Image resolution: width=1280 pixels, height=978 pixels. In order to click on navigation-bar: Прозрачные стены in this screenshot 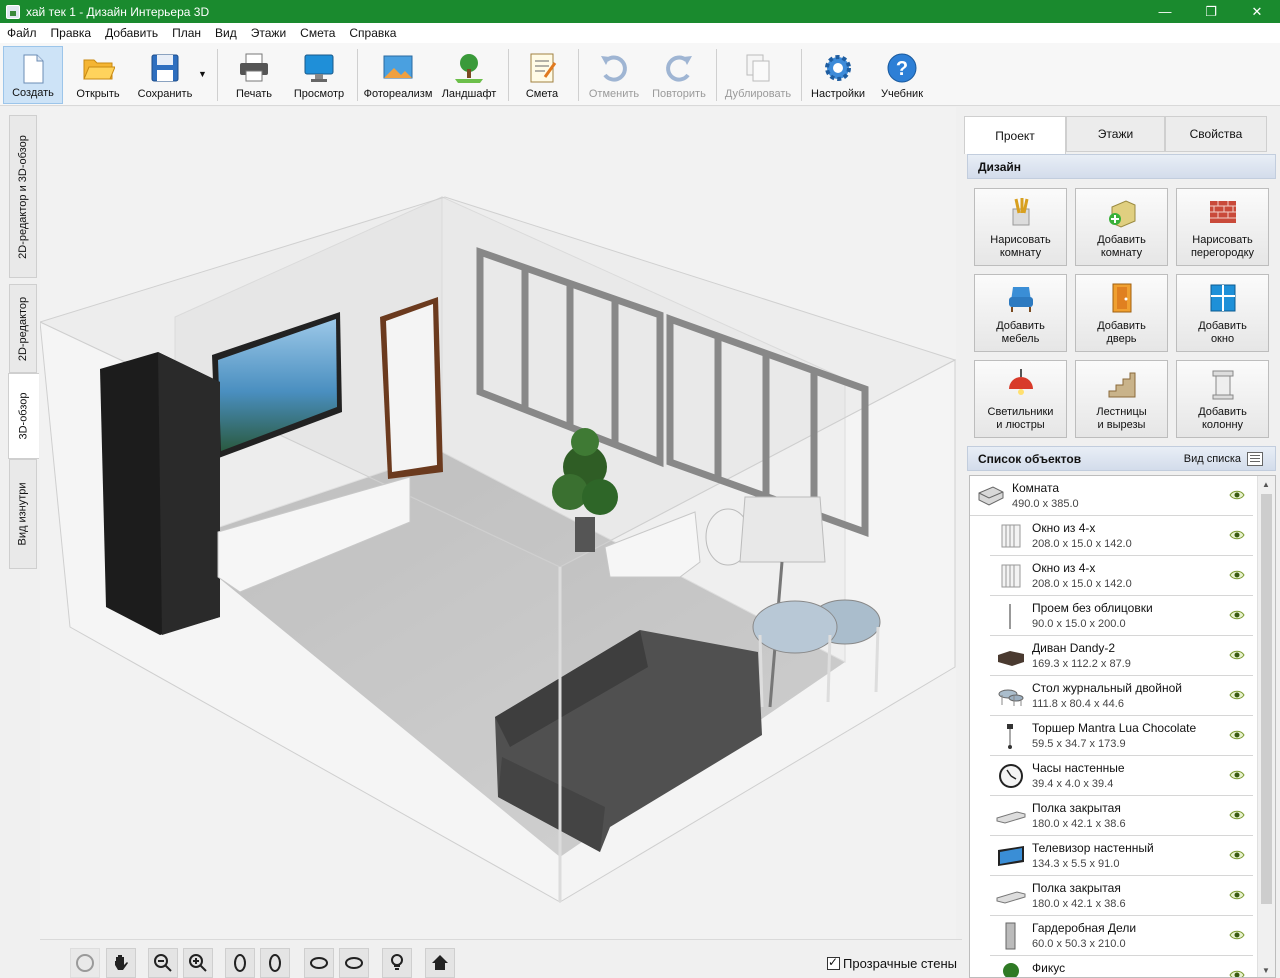, I will do `click(501, 958)`.